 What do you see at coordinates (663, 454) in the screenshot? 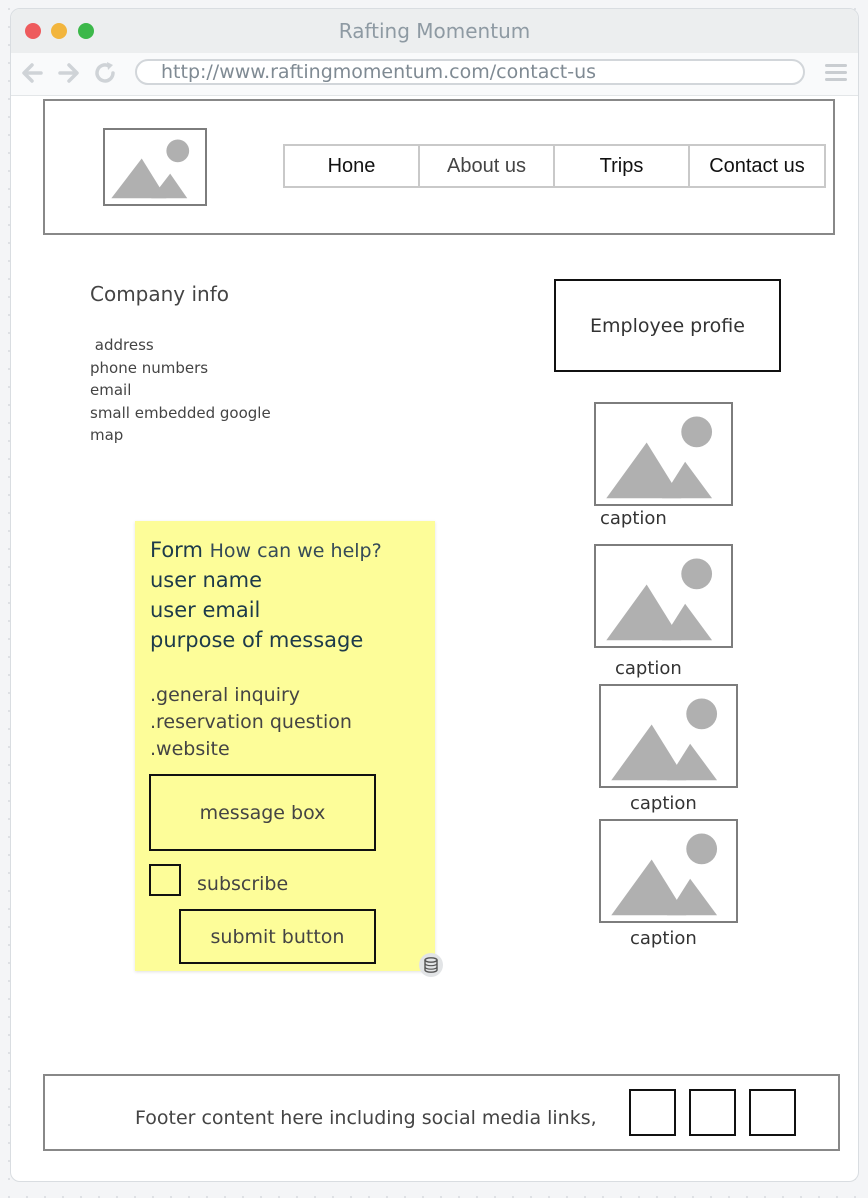
I see `employee-photo-1-icon` at bounding box center [663, 454].